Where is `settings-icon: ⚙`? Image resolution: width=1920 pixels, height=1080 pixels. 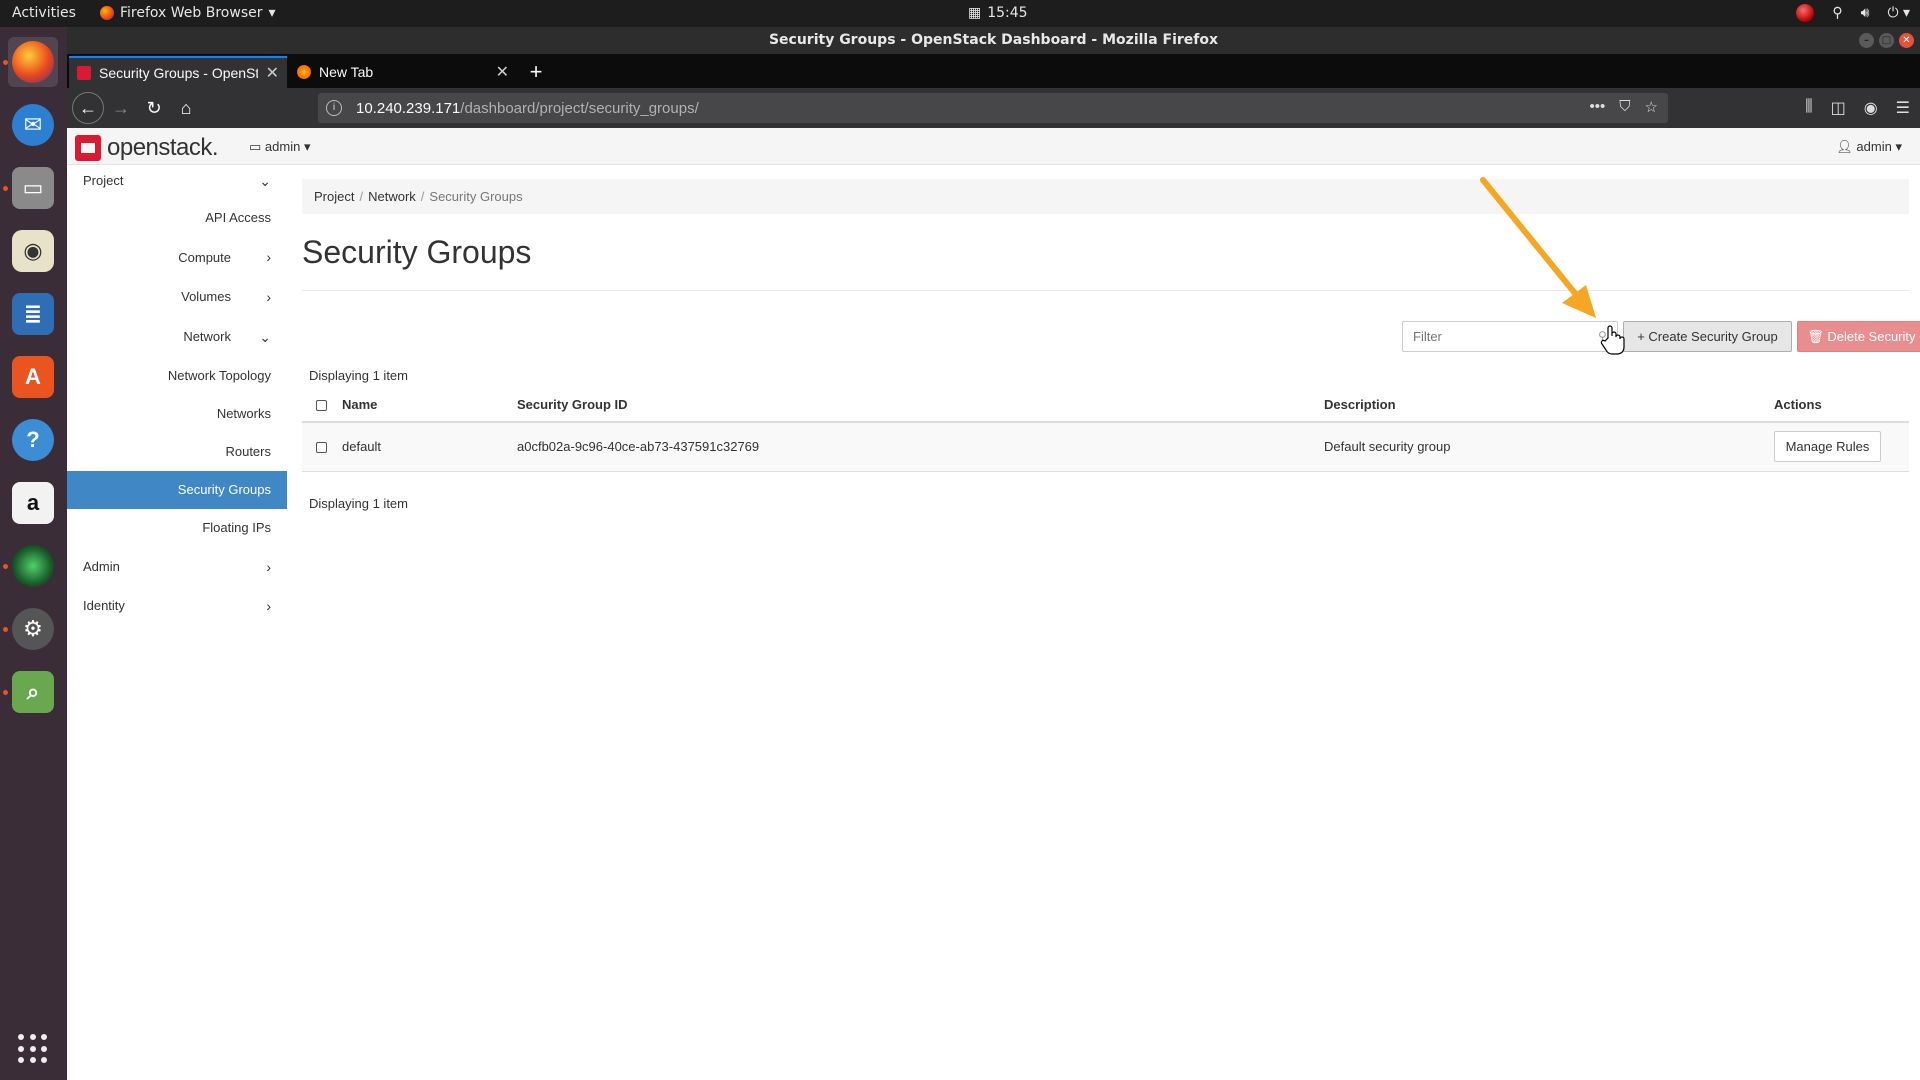 settings-icon: ⚙ is located at coordinates (33, 629).